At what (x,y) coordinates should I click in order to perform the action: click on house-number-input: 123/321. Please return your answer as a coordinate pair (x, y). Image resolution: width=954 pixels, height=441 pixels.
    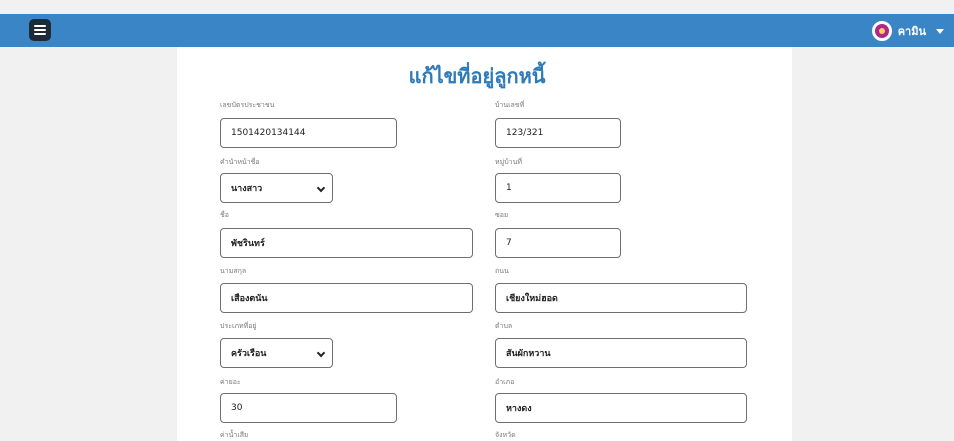
    Looking at the image, I should click on (558, 133).